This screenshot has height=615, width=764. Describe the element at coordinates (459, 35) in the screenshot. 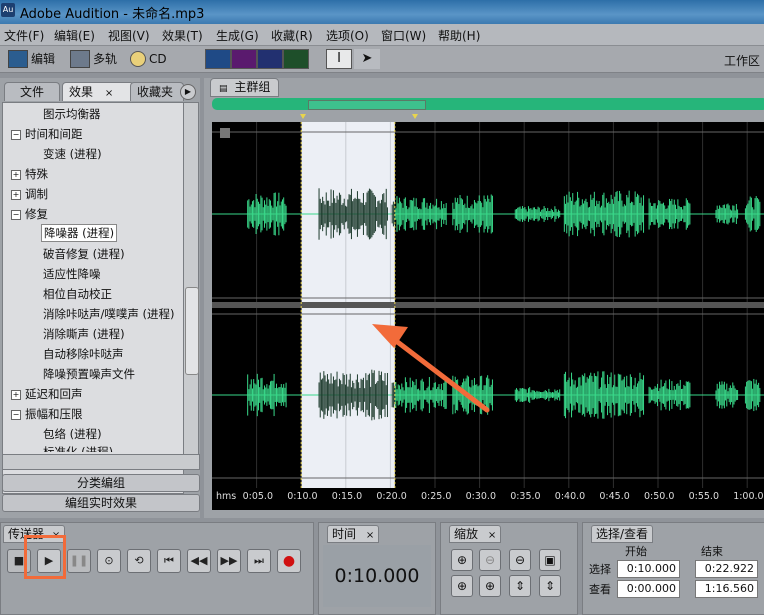

I see `menu-help: 帮助(H)` at that location.